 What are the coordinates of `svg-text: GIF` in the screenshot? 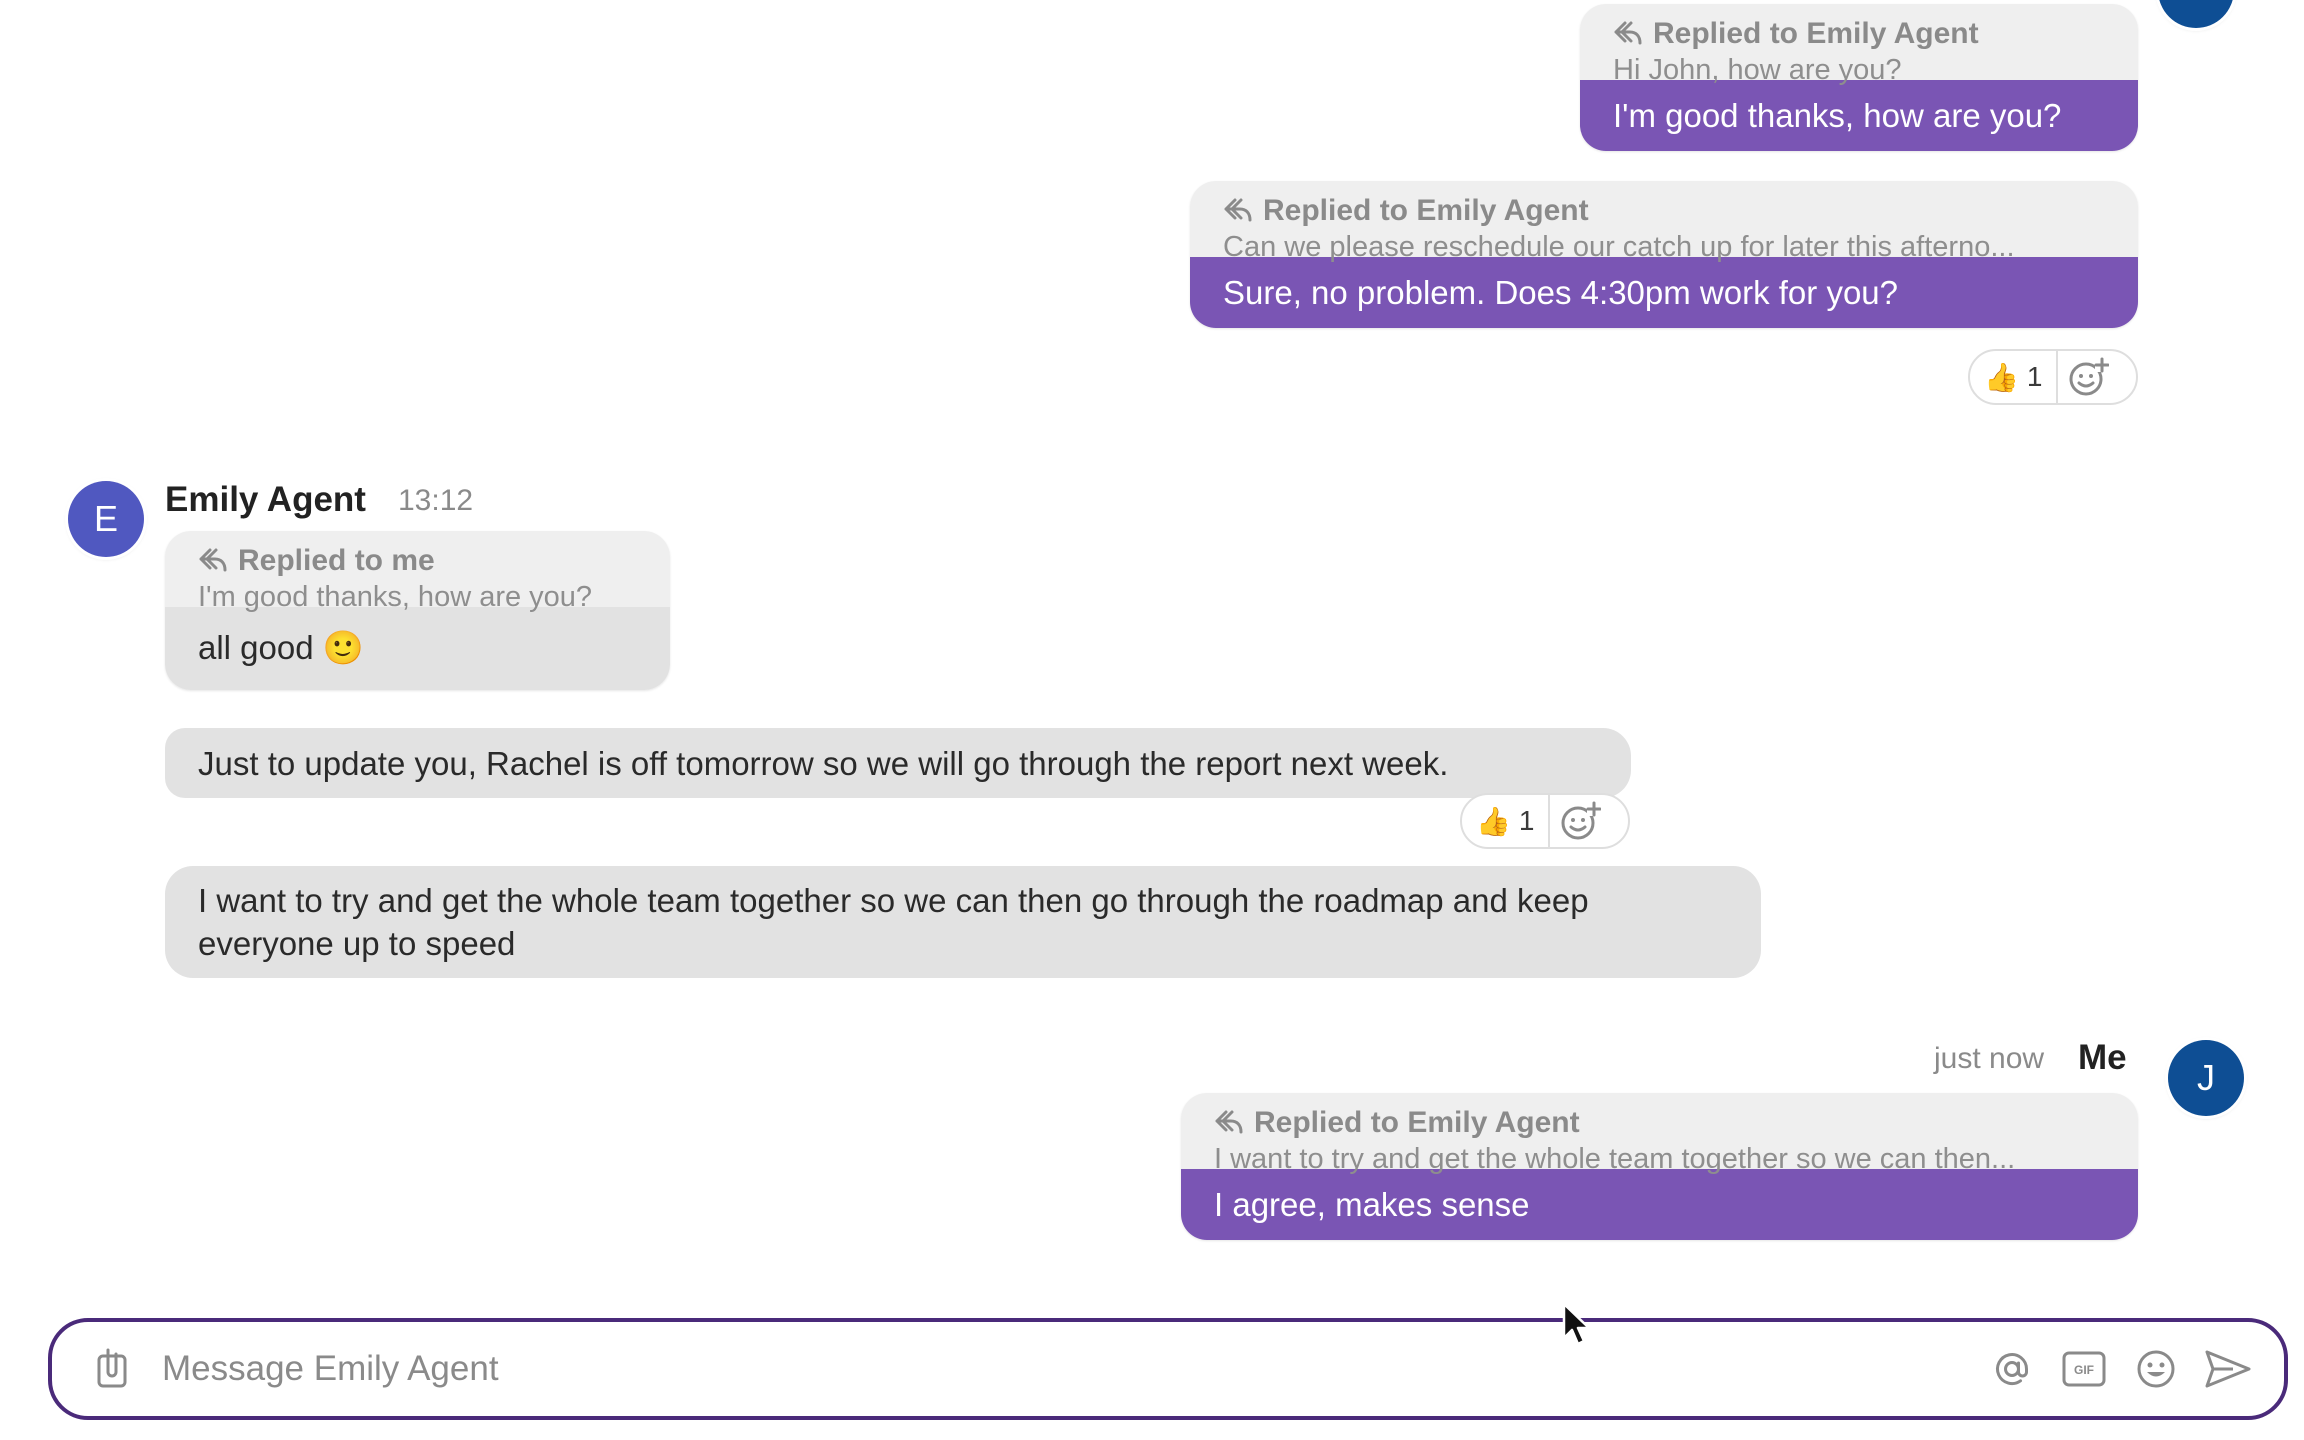 It's located at (2084, 1370).